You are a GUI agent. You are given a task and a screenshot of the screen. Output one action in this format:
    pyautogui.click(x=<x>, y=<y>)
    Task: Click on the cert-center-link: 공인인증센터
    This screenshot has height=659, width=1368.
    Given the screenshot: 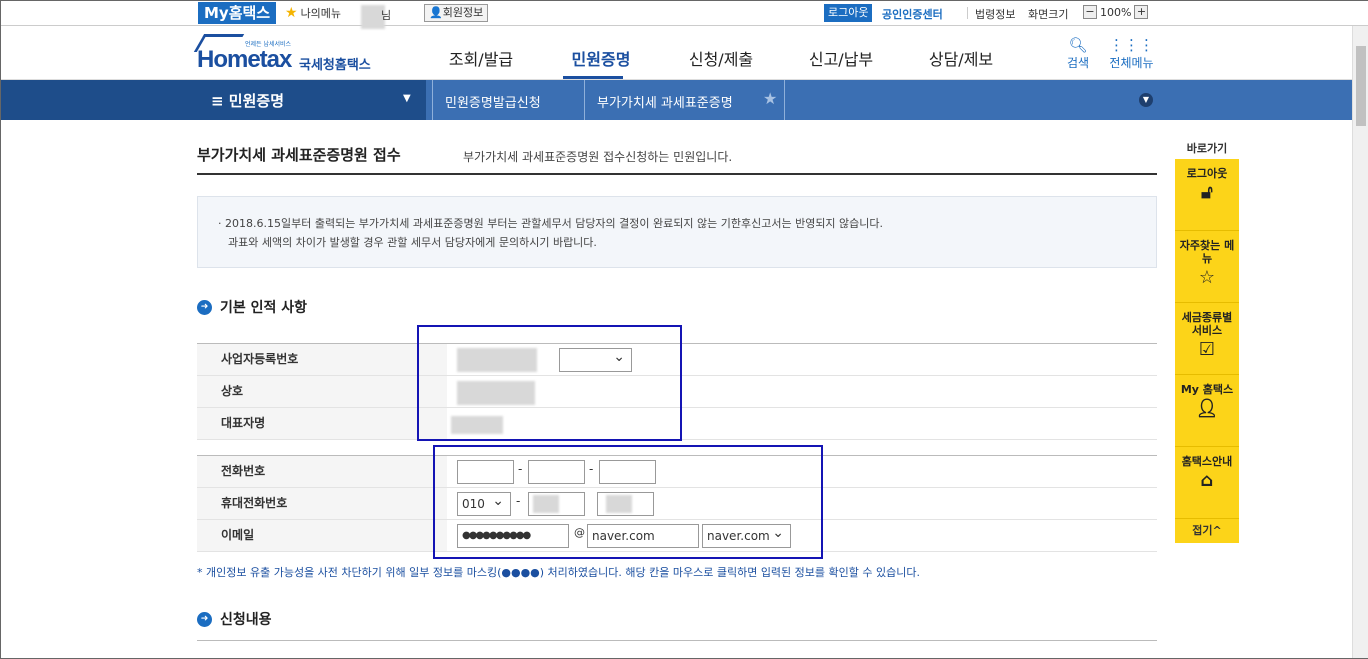 What is the action you would take?
    pyautogui.click(x=912, y=14)
    